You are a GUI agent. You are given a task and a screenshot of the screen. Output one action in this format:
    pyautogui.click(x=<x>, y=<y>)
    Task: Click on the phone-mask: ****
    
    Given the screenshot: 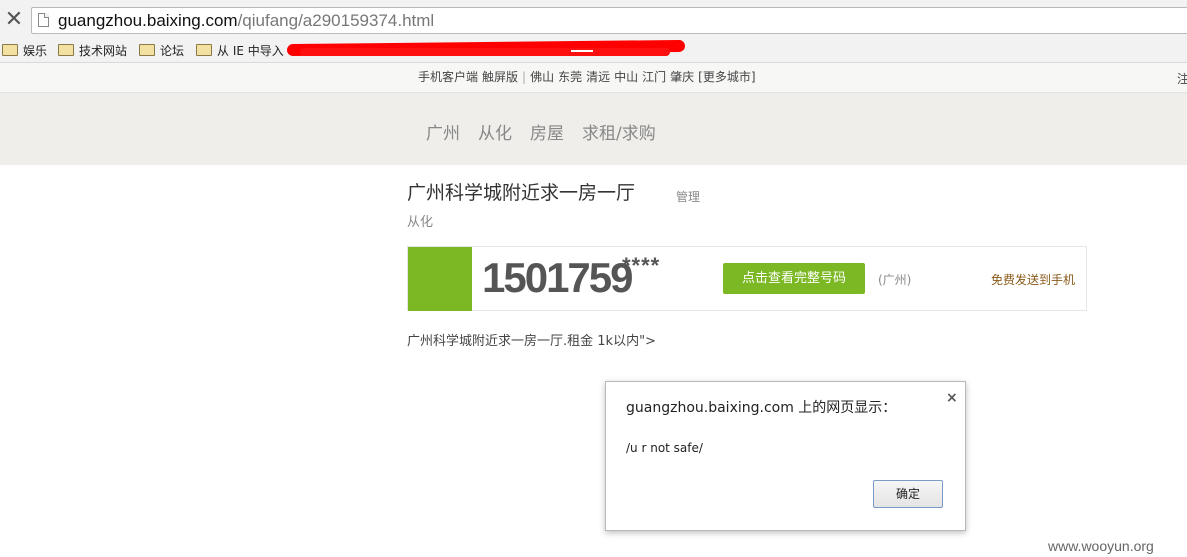 What is the action you would take?
    pyautogui.click(x=641, y=265)
    